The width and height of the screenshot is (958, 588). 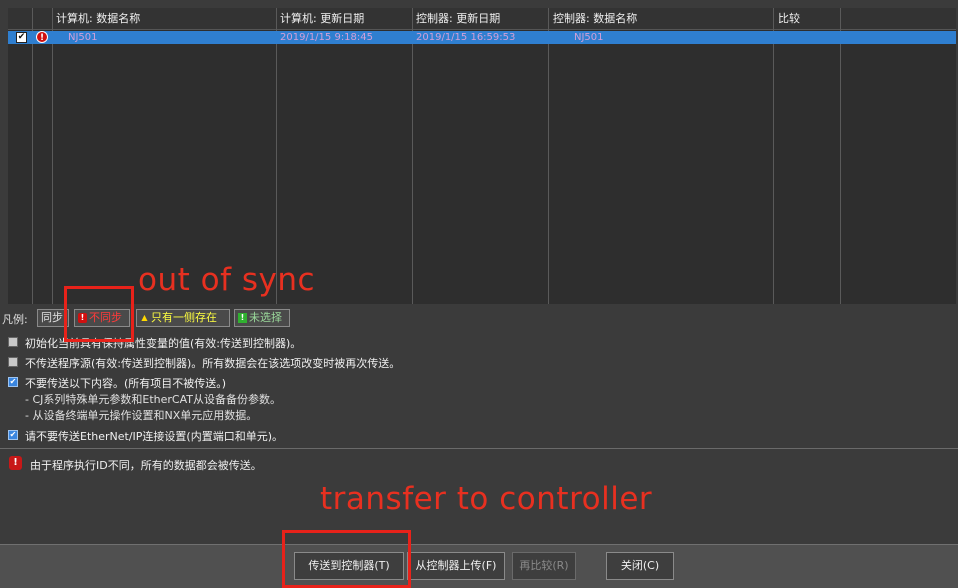 What do you see at coordinates (242, 318) in the screenshot?
I see `unselected-icon: !` at bounding box center [242, 318].